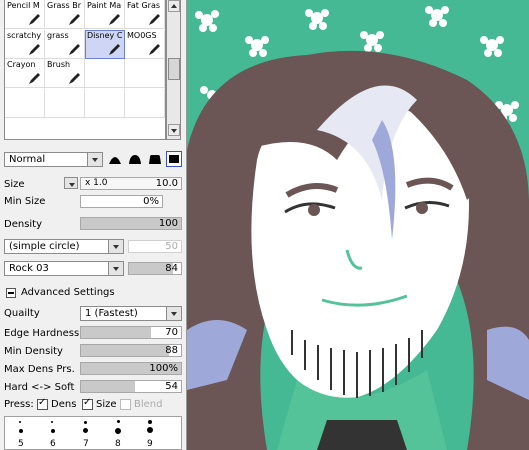 The image size is (529, 450). Describe the element at coordinates (105, 35) in the screenshot. I see `brush-slot-label: Disney C` at that location.